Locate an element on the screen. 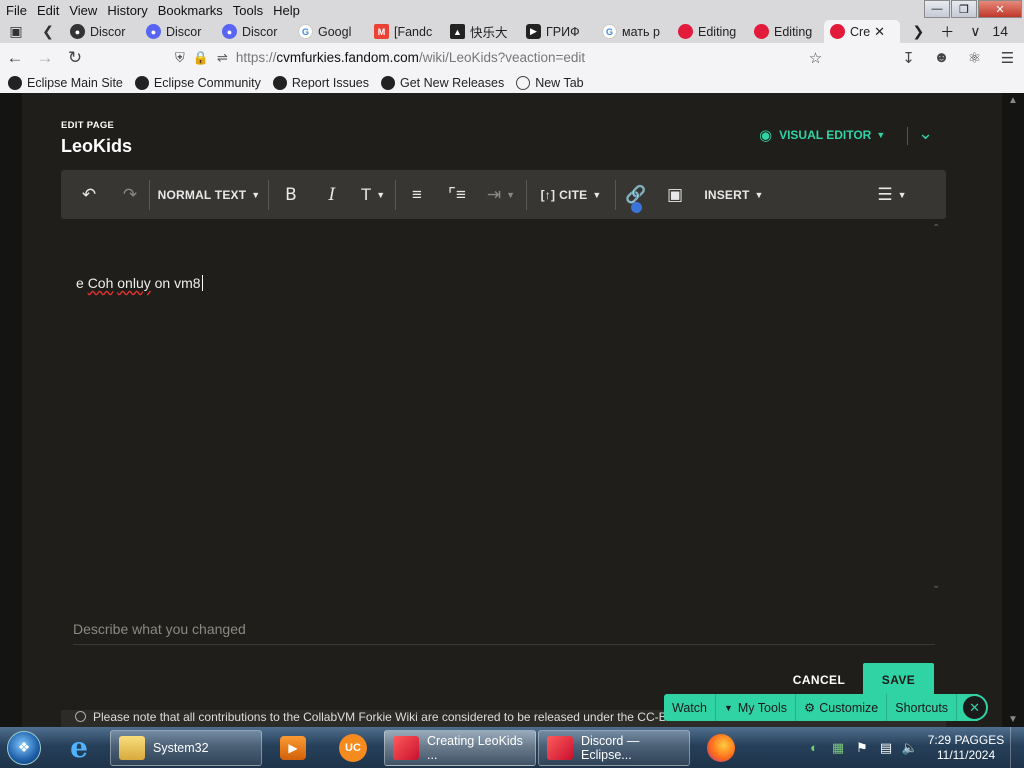 This screenshot has width=1024, height=768. firefox-pinned is located at coordinates (721, 748).